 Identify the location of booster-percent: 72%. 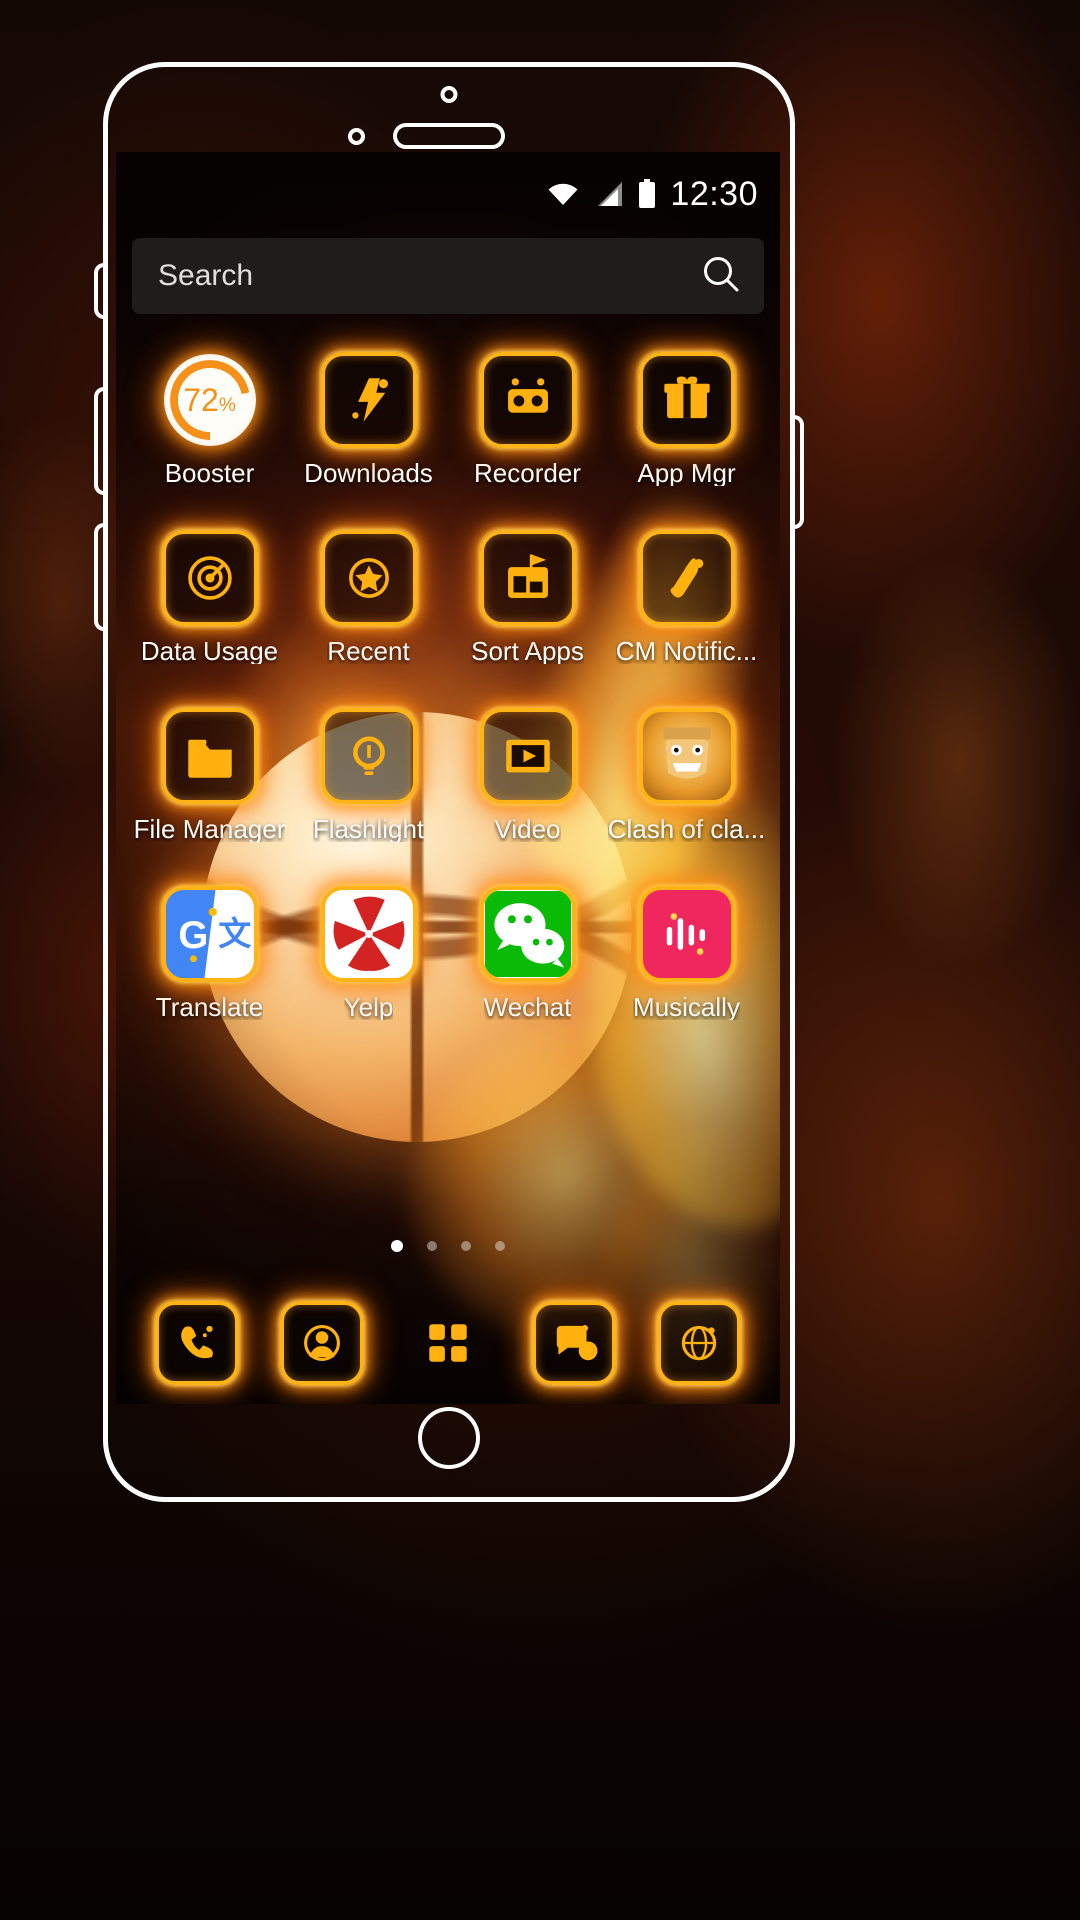
(209, 399).